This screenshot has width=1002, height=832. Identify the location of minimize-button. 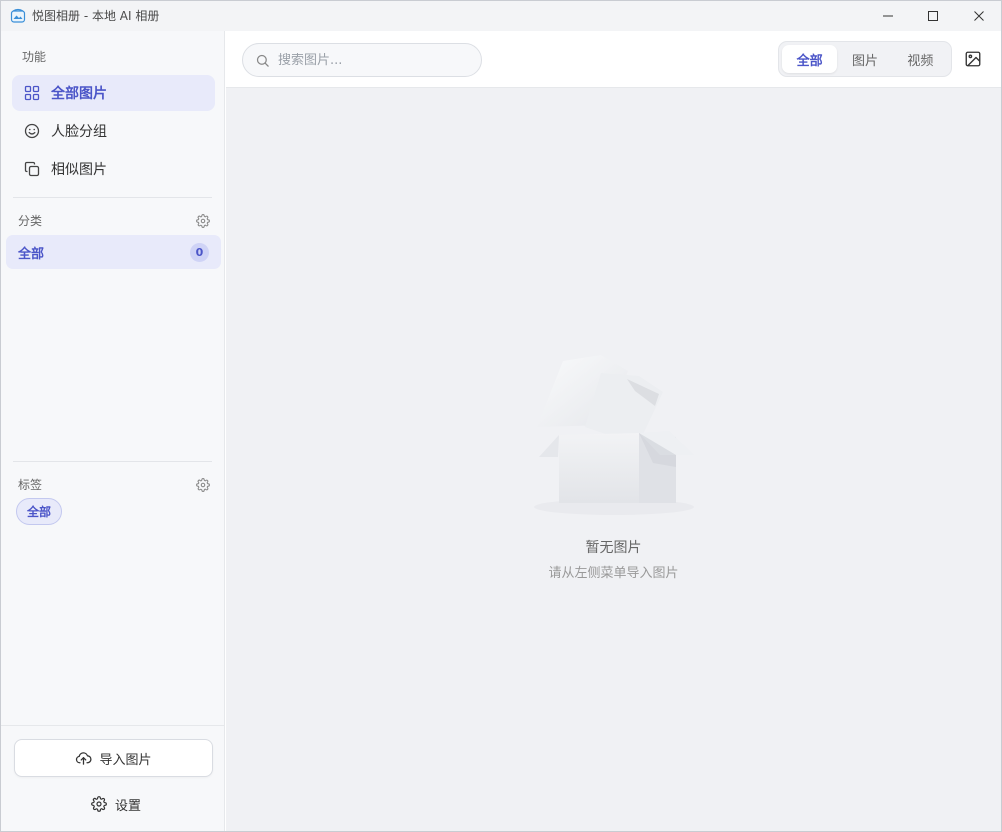
(888, 16).